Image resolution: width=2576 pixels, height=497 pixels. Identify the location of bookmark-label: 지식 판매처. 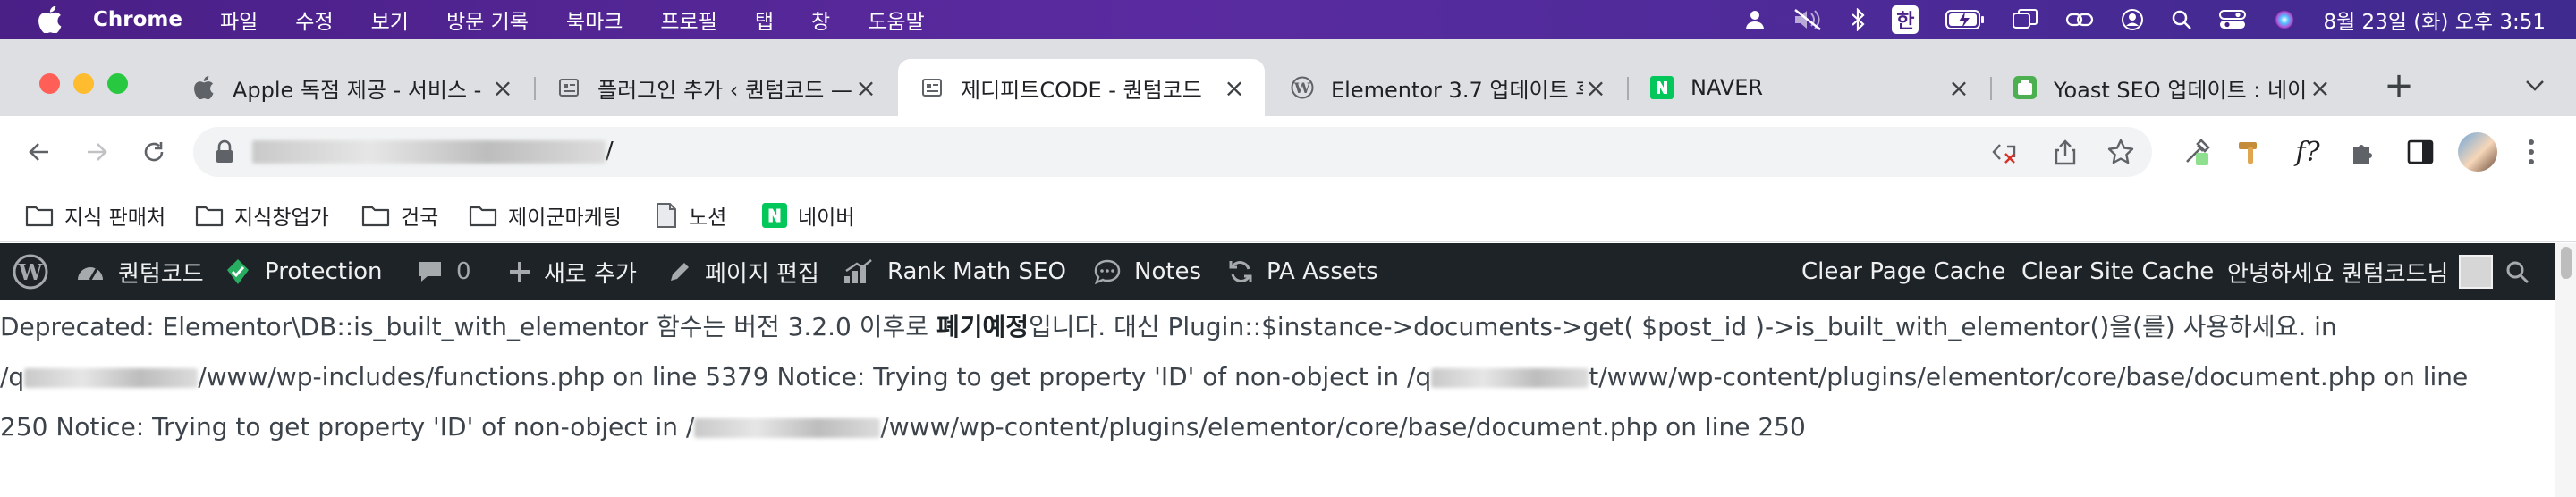
(115, 218).